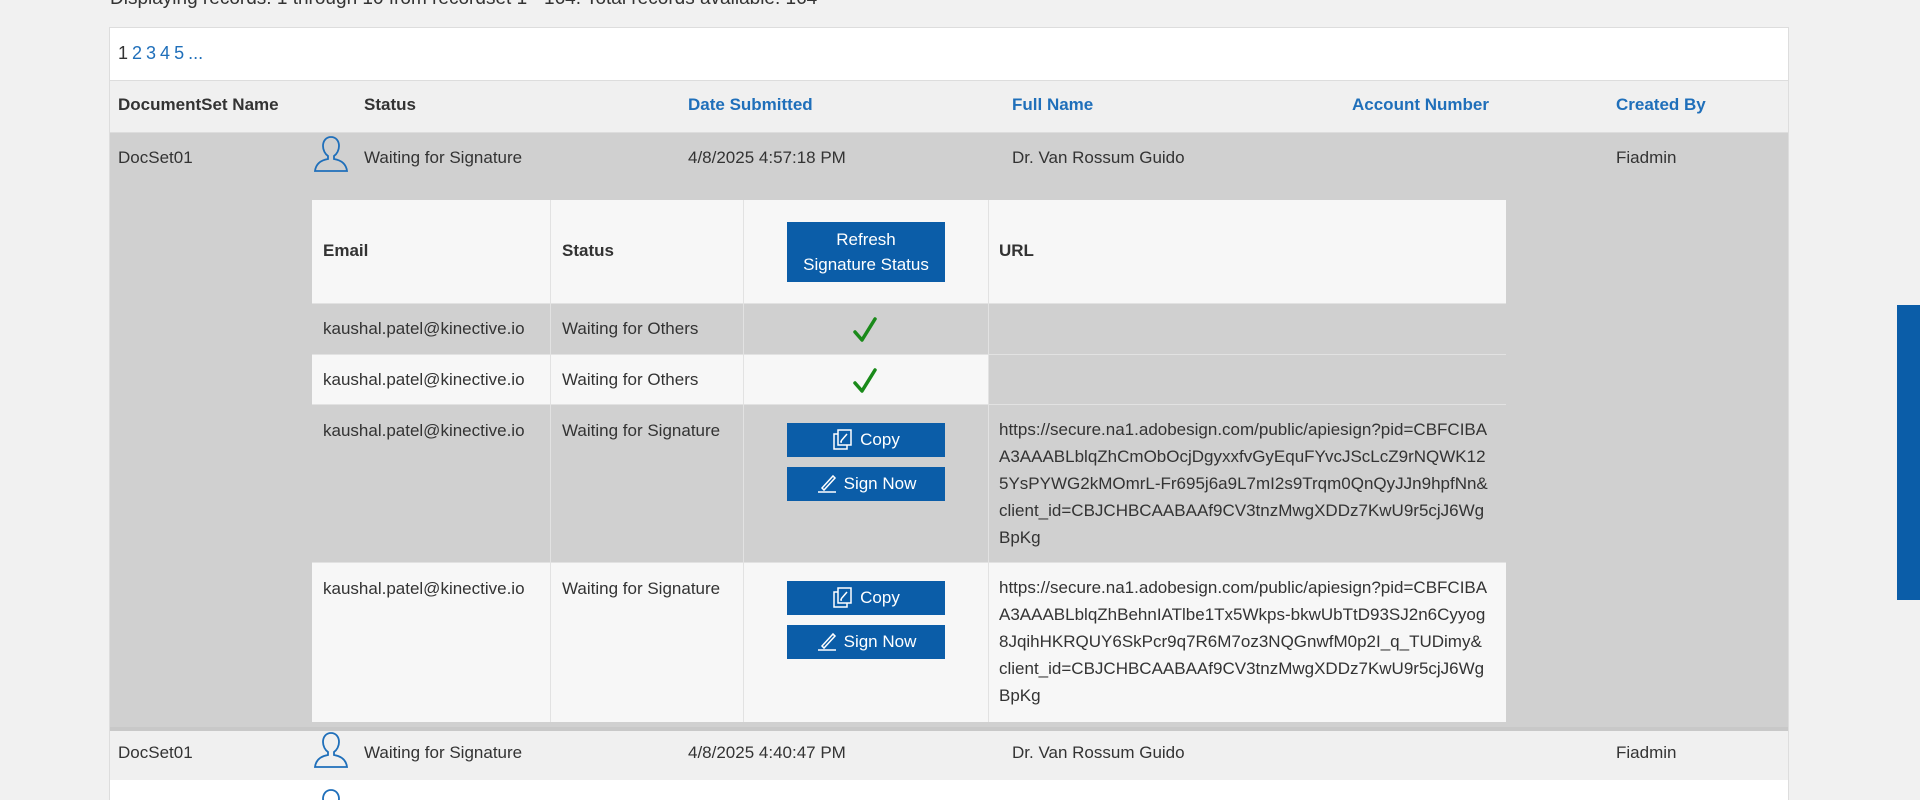  I want to click on col-account-number: Account Number, so click(1420, 105).